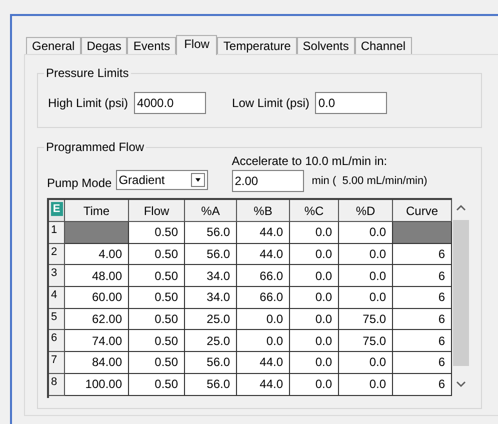 The height and width of the screenshot is (424, 498). What do you see at coordinates (325, 45) in the screenshot?
I see `tab: Solvents` at bounding box center [325, 45].